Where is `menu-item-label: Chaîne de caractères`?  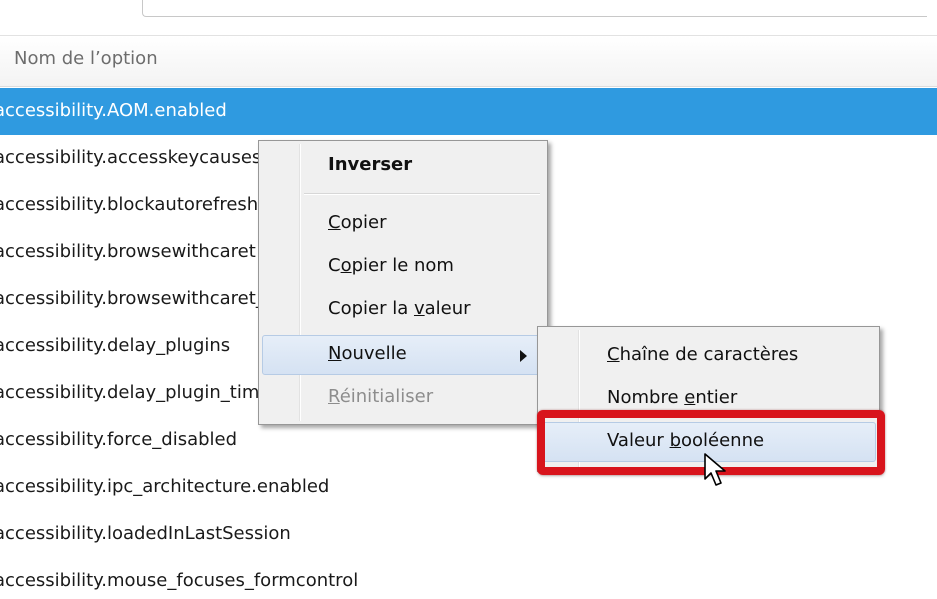
menu-item-label: Chaîne de caractères is located at coordinates (703, 354).